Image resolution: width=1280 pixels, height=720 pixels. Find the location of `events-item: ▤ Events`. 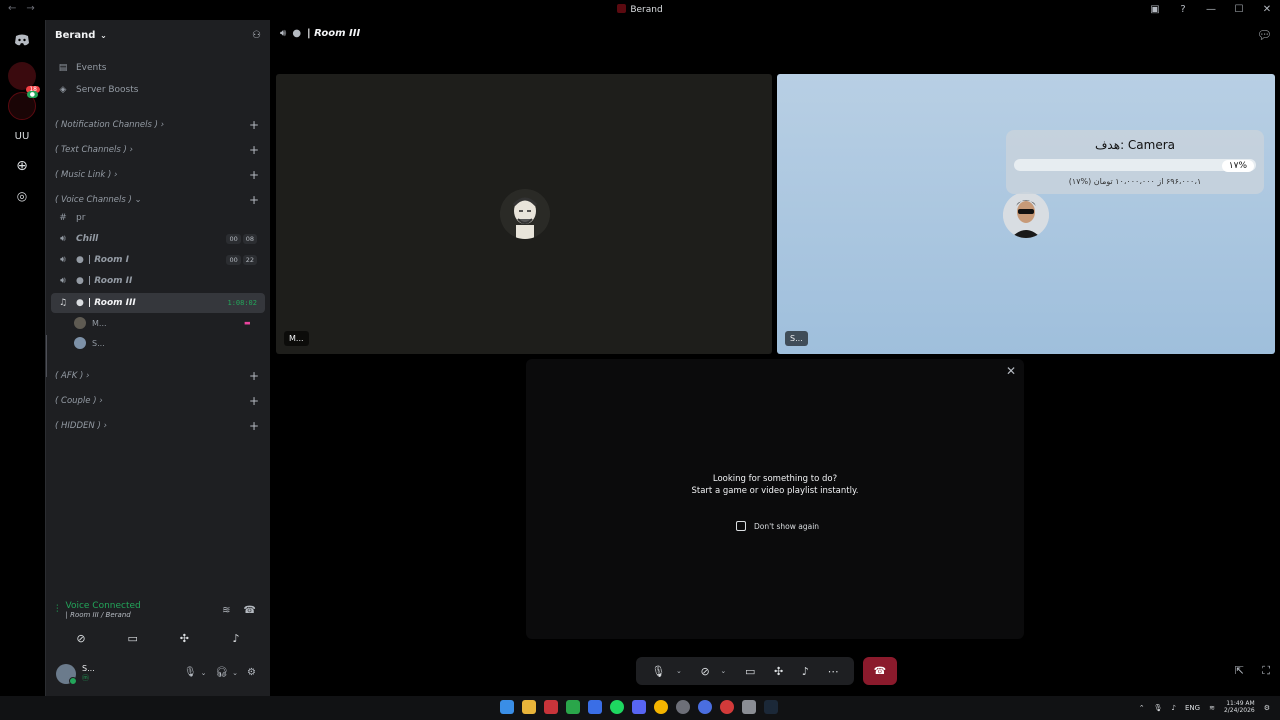

events-item: ▤ Events is located at coordinates (158, 68).